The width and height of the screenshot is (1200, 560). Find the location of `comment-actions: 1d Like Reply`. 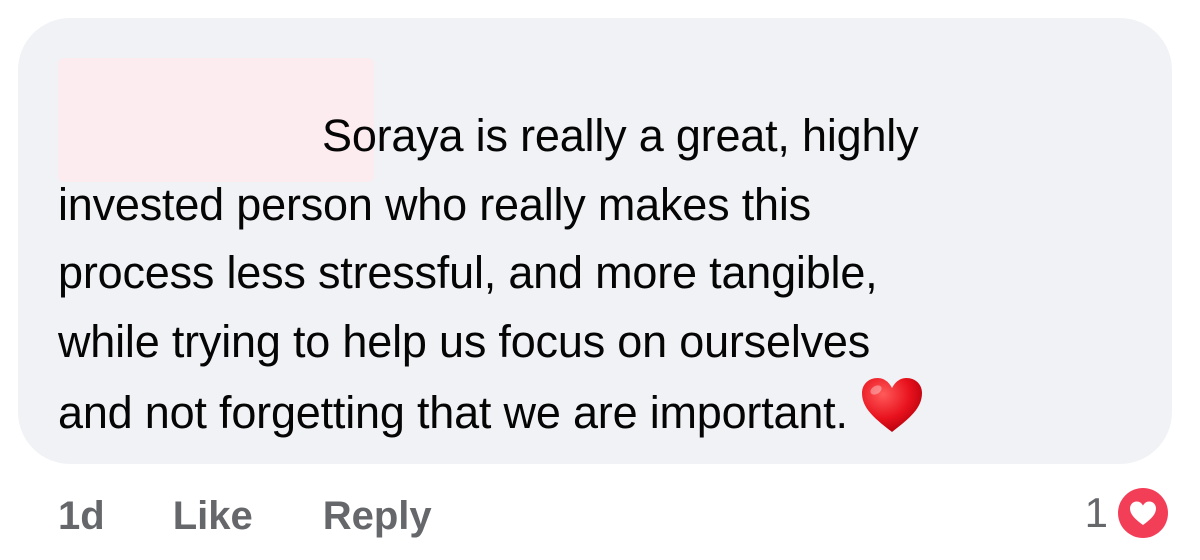

comment-actions: 1d Like Reply is located at coordinates (245, 516).